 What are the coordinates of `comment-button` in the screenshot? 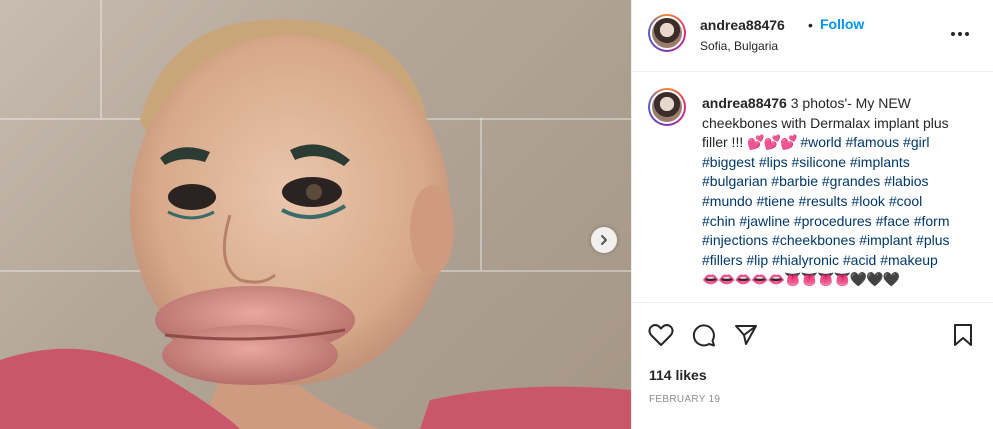 It's located at (704, 337).